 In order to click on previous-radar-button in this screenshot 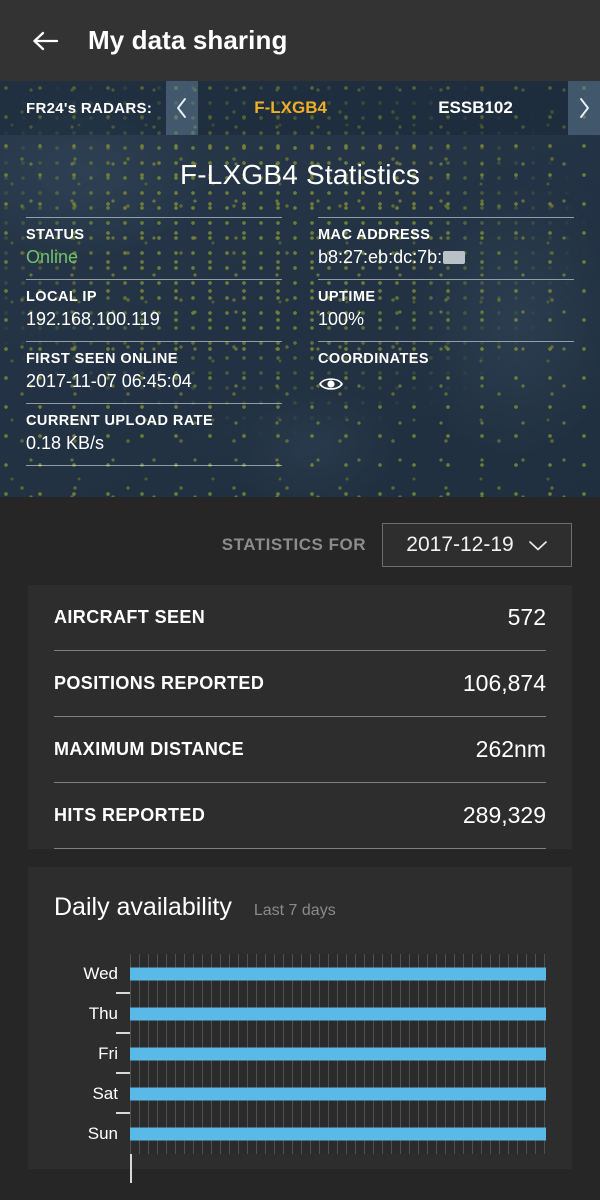, I will do `click(182, 108)`.